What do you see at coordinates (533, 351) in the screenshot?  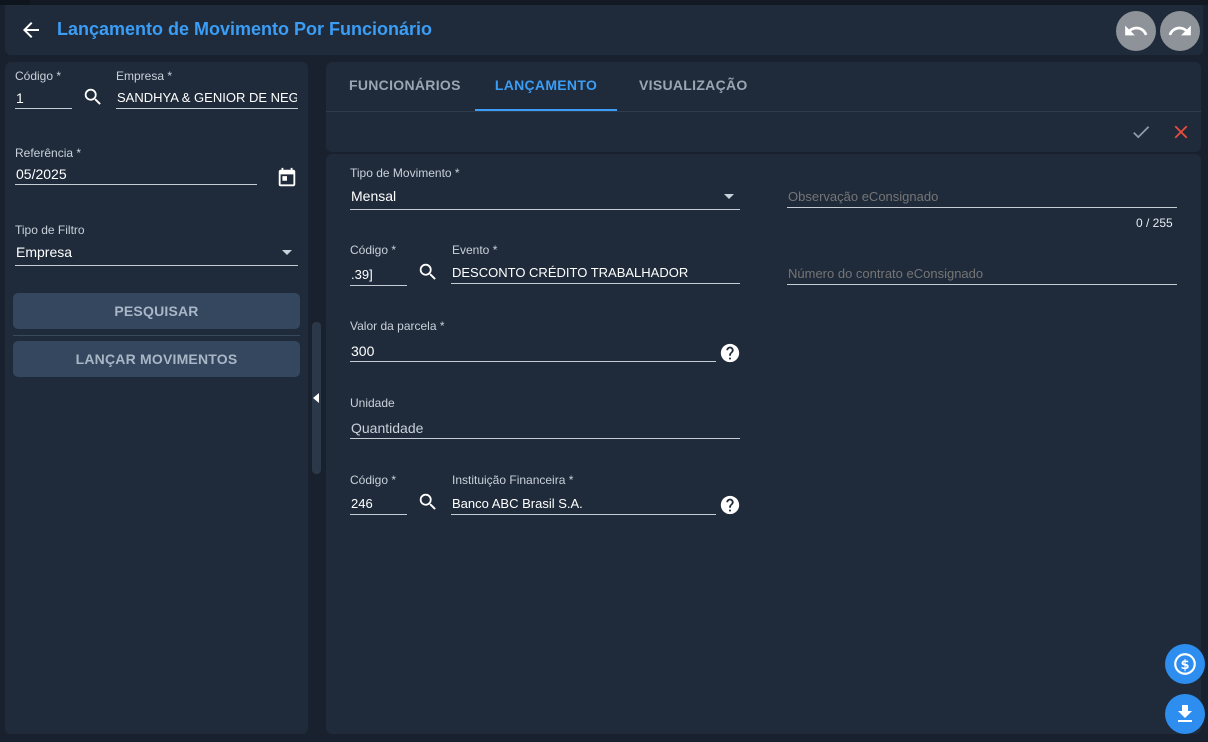 I see `valor-parcela-input` at bounding box center [533, 351].